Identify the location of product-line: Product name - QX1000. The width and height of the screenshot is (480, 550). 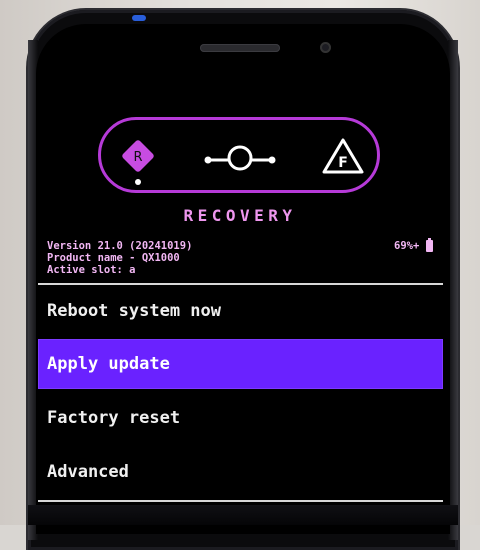
(113, 258).